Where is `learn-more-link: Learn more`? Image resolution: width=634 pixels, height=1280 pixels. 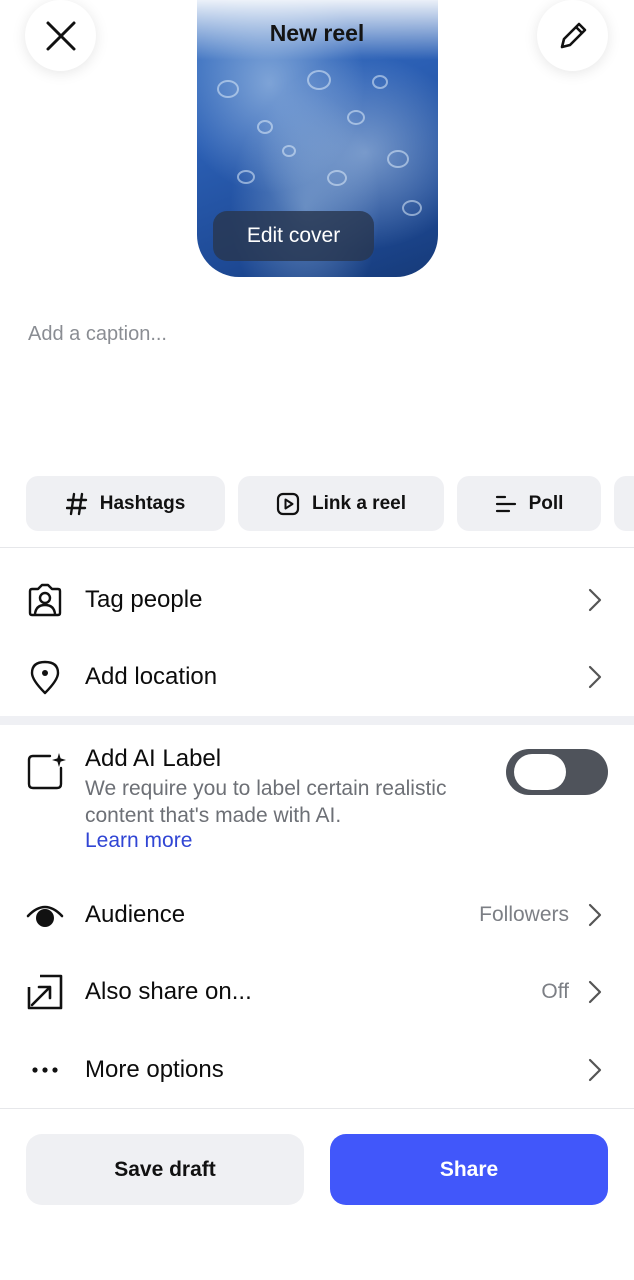 learn-more-link: Learn more is located at coordinates (138, 841).